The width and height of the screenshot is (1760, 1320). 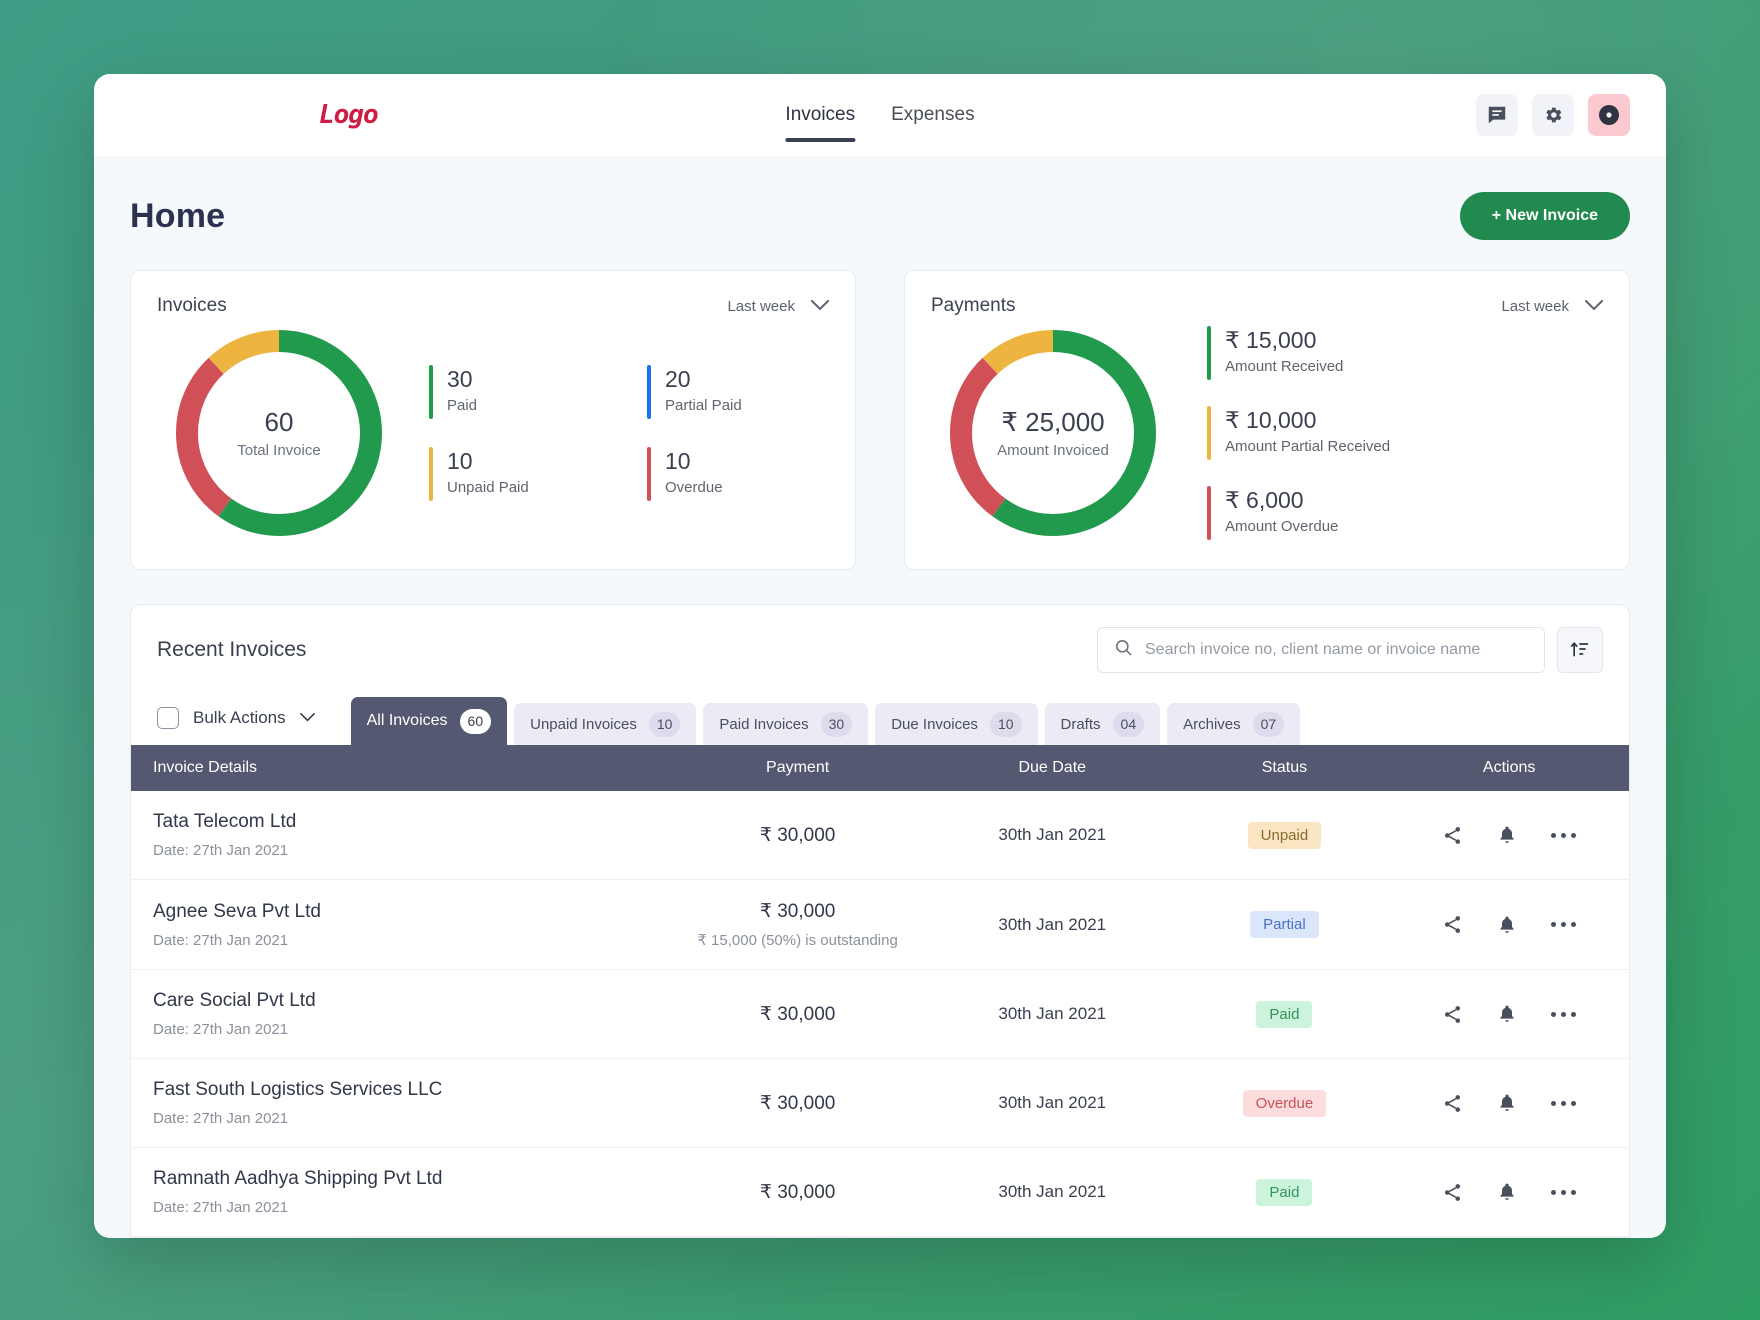 I want to click on legend-label-amount-overdue: Amount Overdue, so click(x=1282, y=526).